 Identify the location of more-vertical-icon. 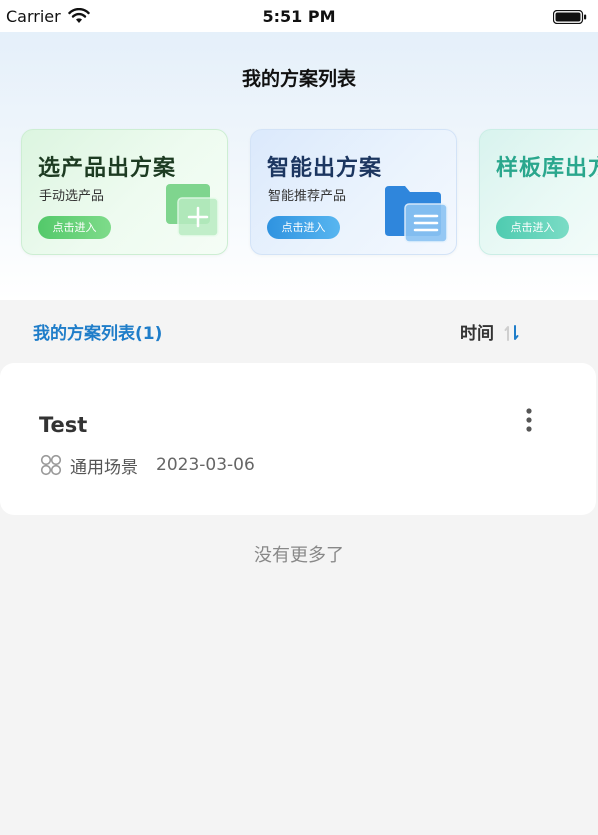
(529, 422).